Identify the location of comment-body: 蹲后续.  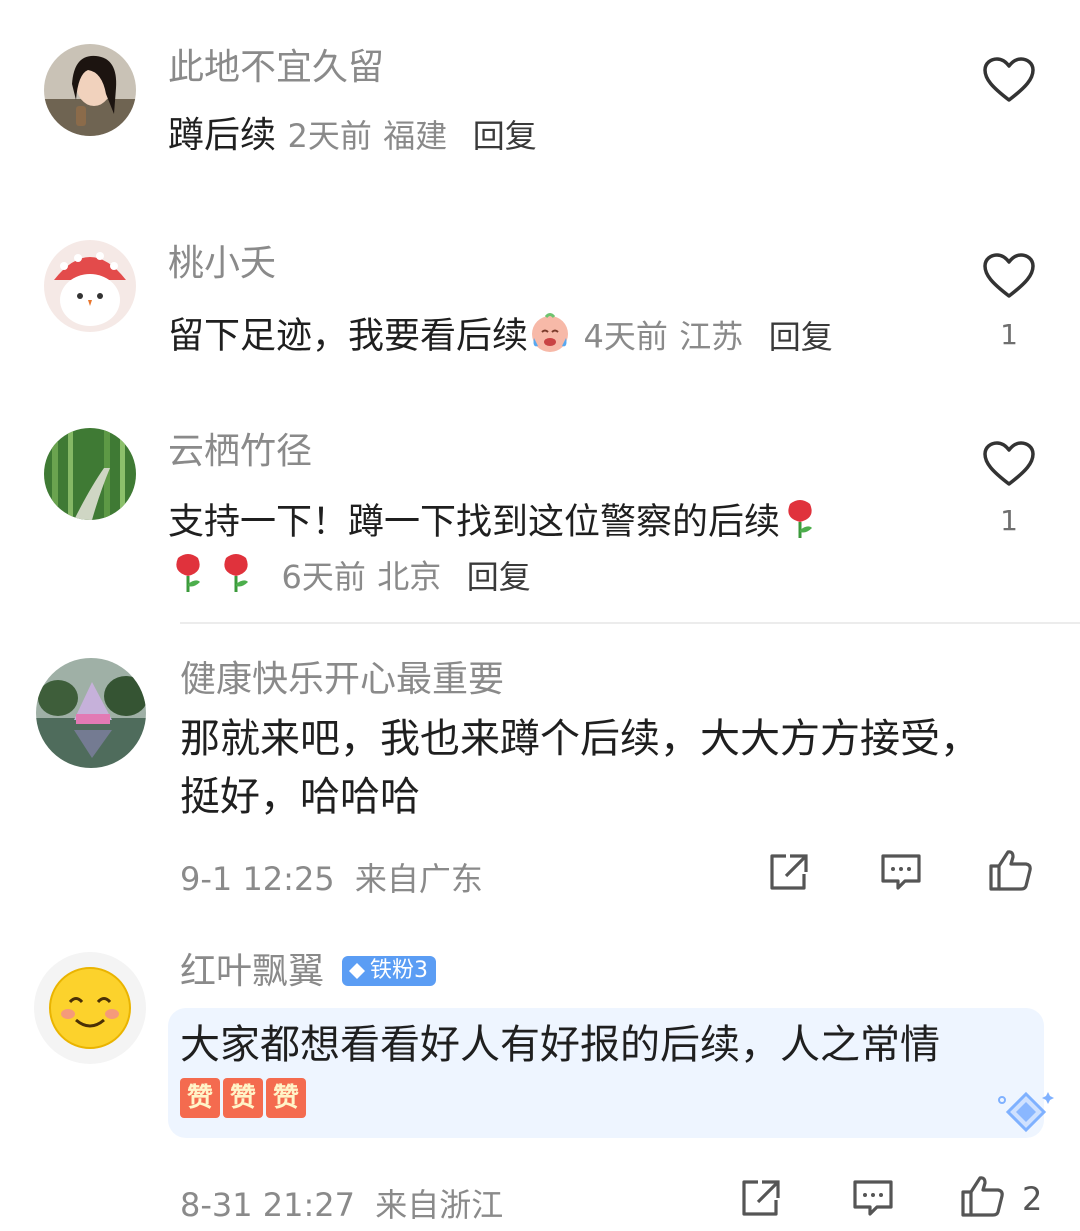
(222, 135).